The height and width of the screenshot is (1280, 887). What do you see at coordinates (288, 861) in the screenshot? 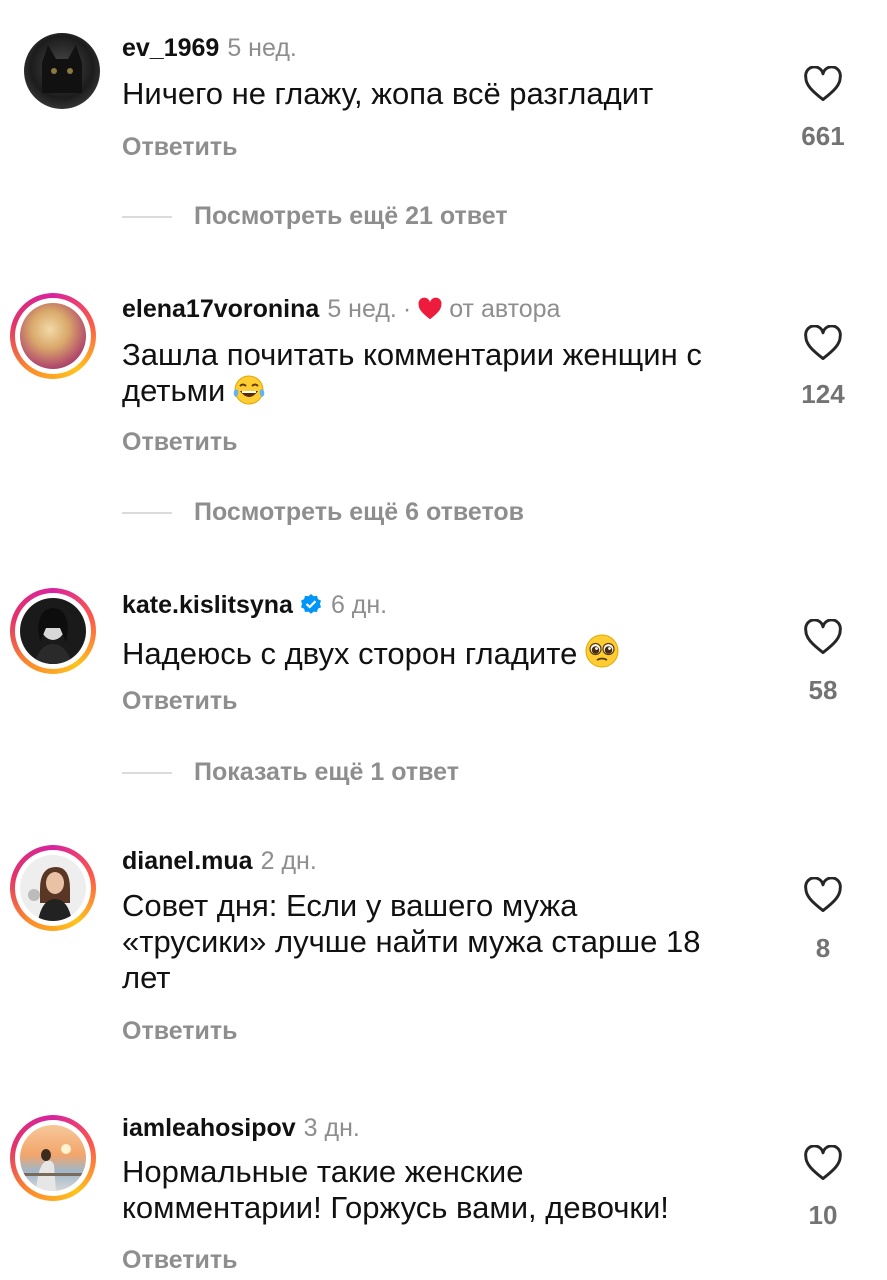
I see `comment-time: 2 дн.` at bounding box center [288, 861].